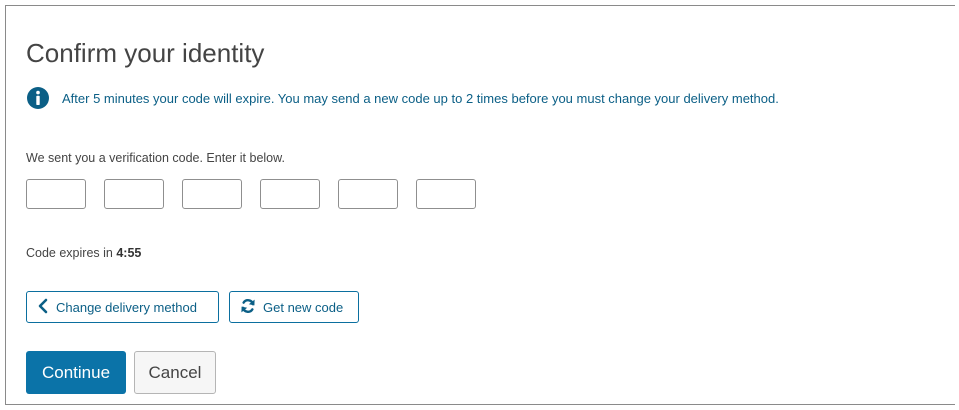 Image resolution: width=959 pixels, height=410 pixels. Describe the element at coordinates (251, 194) in the screenshot. I see `code-inputs` at that location.